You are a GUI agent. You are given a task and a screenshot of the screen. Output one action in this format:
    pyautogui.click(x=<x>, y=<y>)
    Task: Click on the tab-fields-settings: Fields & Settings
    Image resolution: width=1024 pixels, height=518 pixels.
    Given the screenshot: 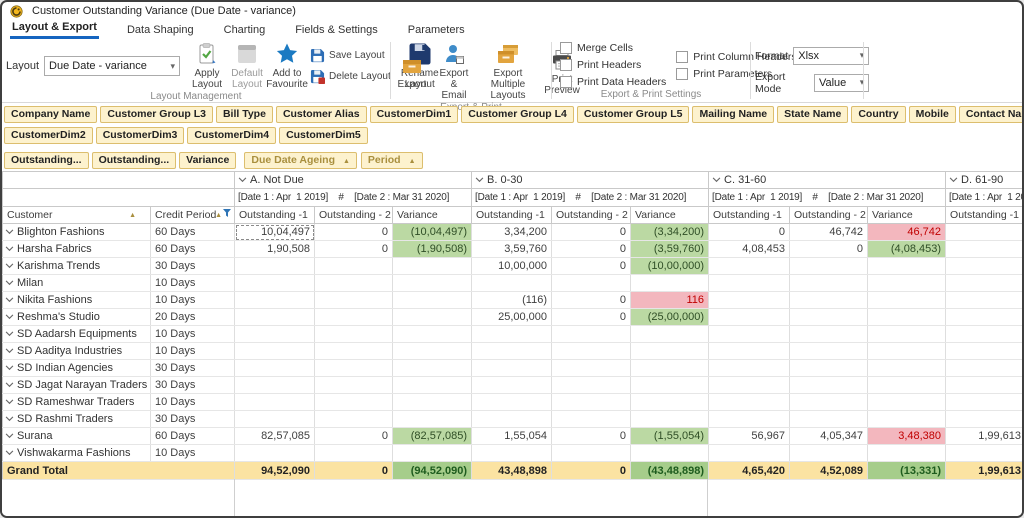 What is the action you would take?
    pyautogui.click(x=336, y=31)
    